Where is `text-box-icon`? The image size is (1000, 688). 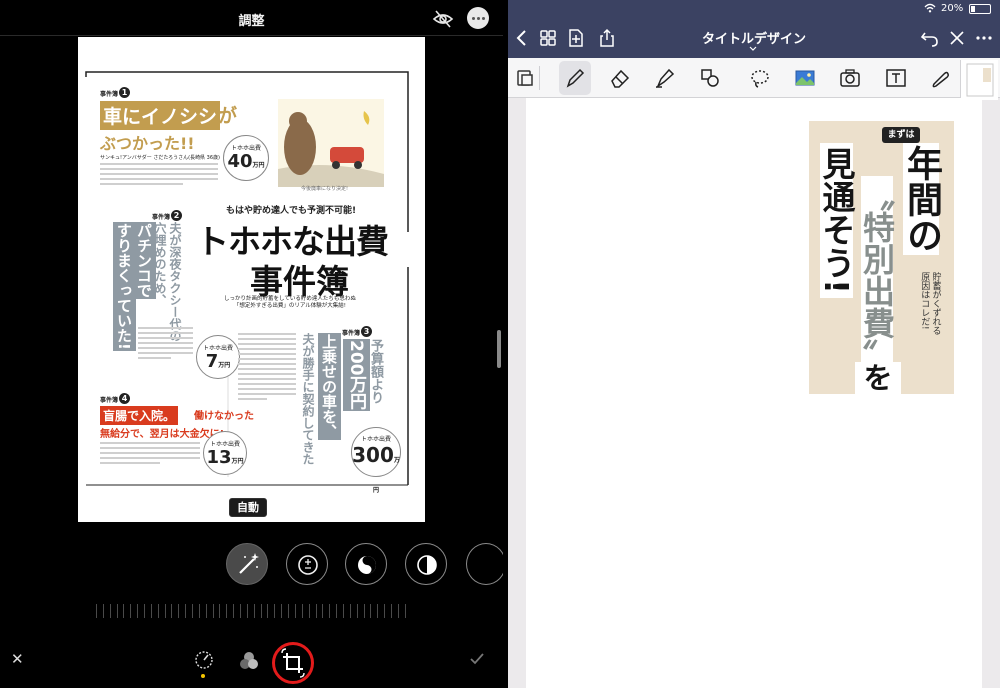 text-box-icon is located at coordinates (896, 78).